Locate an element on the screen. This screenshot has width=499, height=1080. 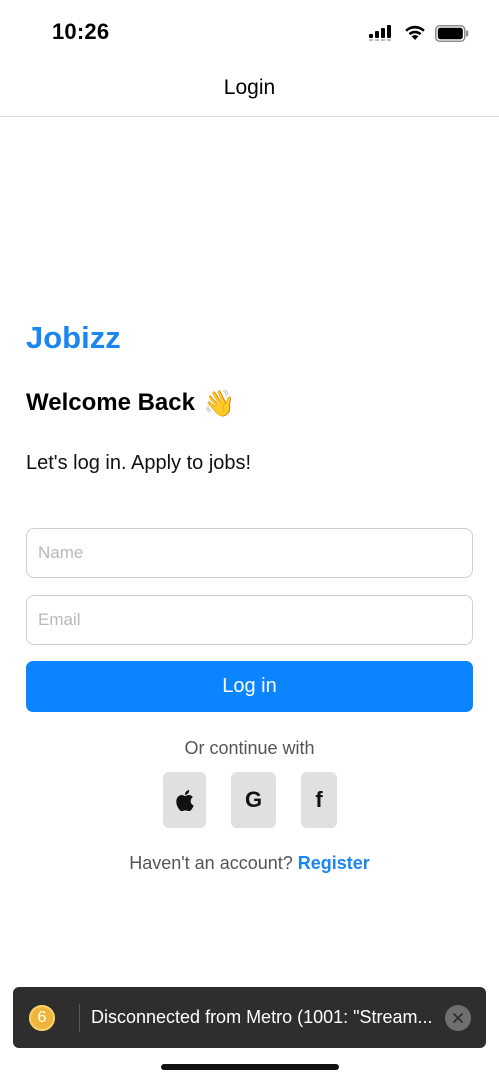
email-field is located at coordinates (249, 620).